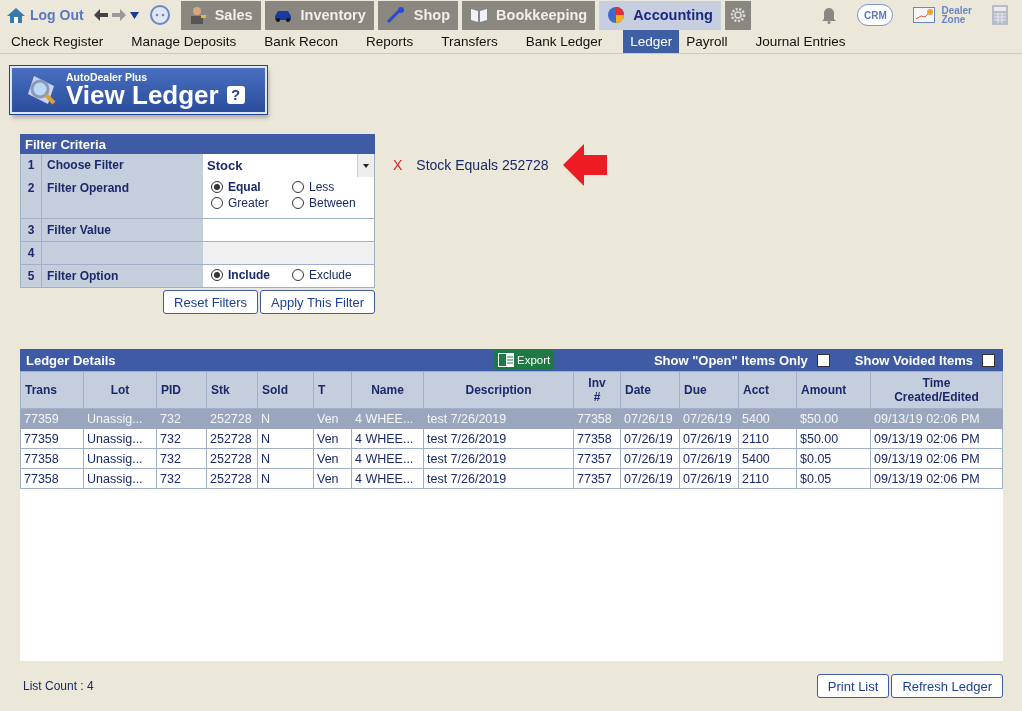  Describe the element at coordinates (597, 390) in the screenshot. I see `column-header: Inv #` at that location.